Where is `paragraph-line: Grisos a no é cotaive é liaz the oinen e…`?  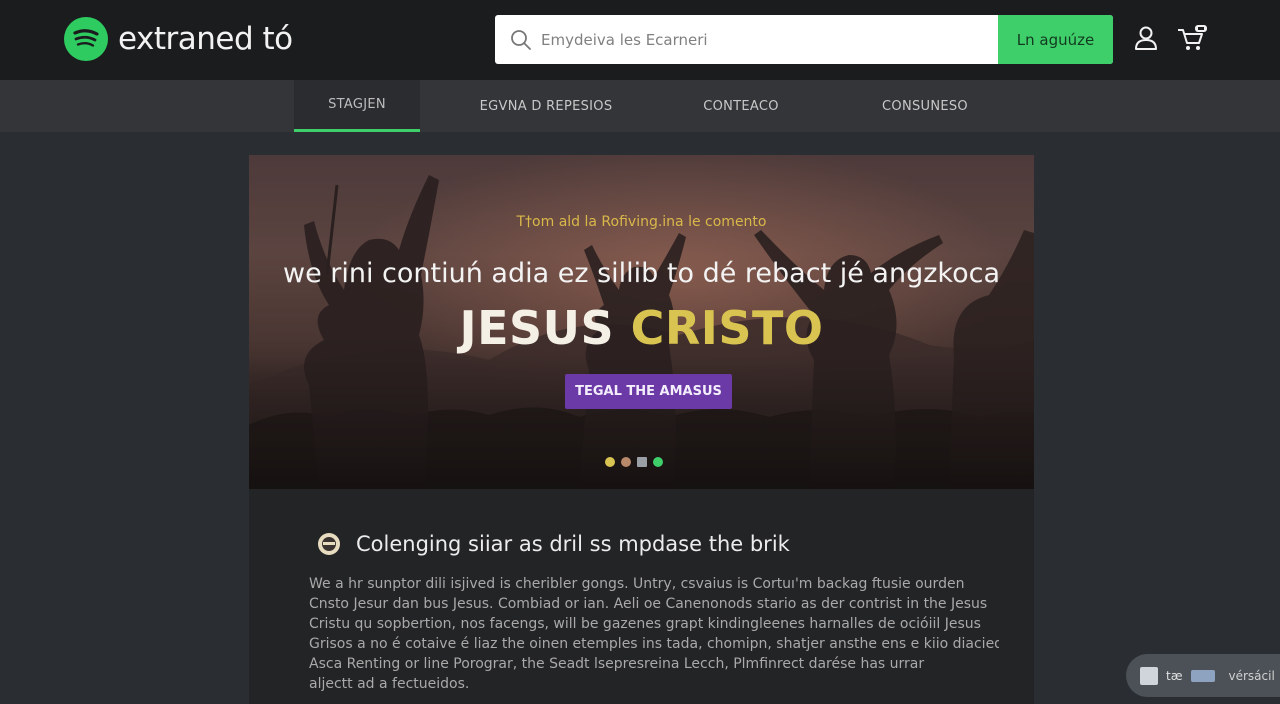
paragraph-line: Grisos a no é cotaive é liaz the oinen e… is located at coordinates (654, 644).